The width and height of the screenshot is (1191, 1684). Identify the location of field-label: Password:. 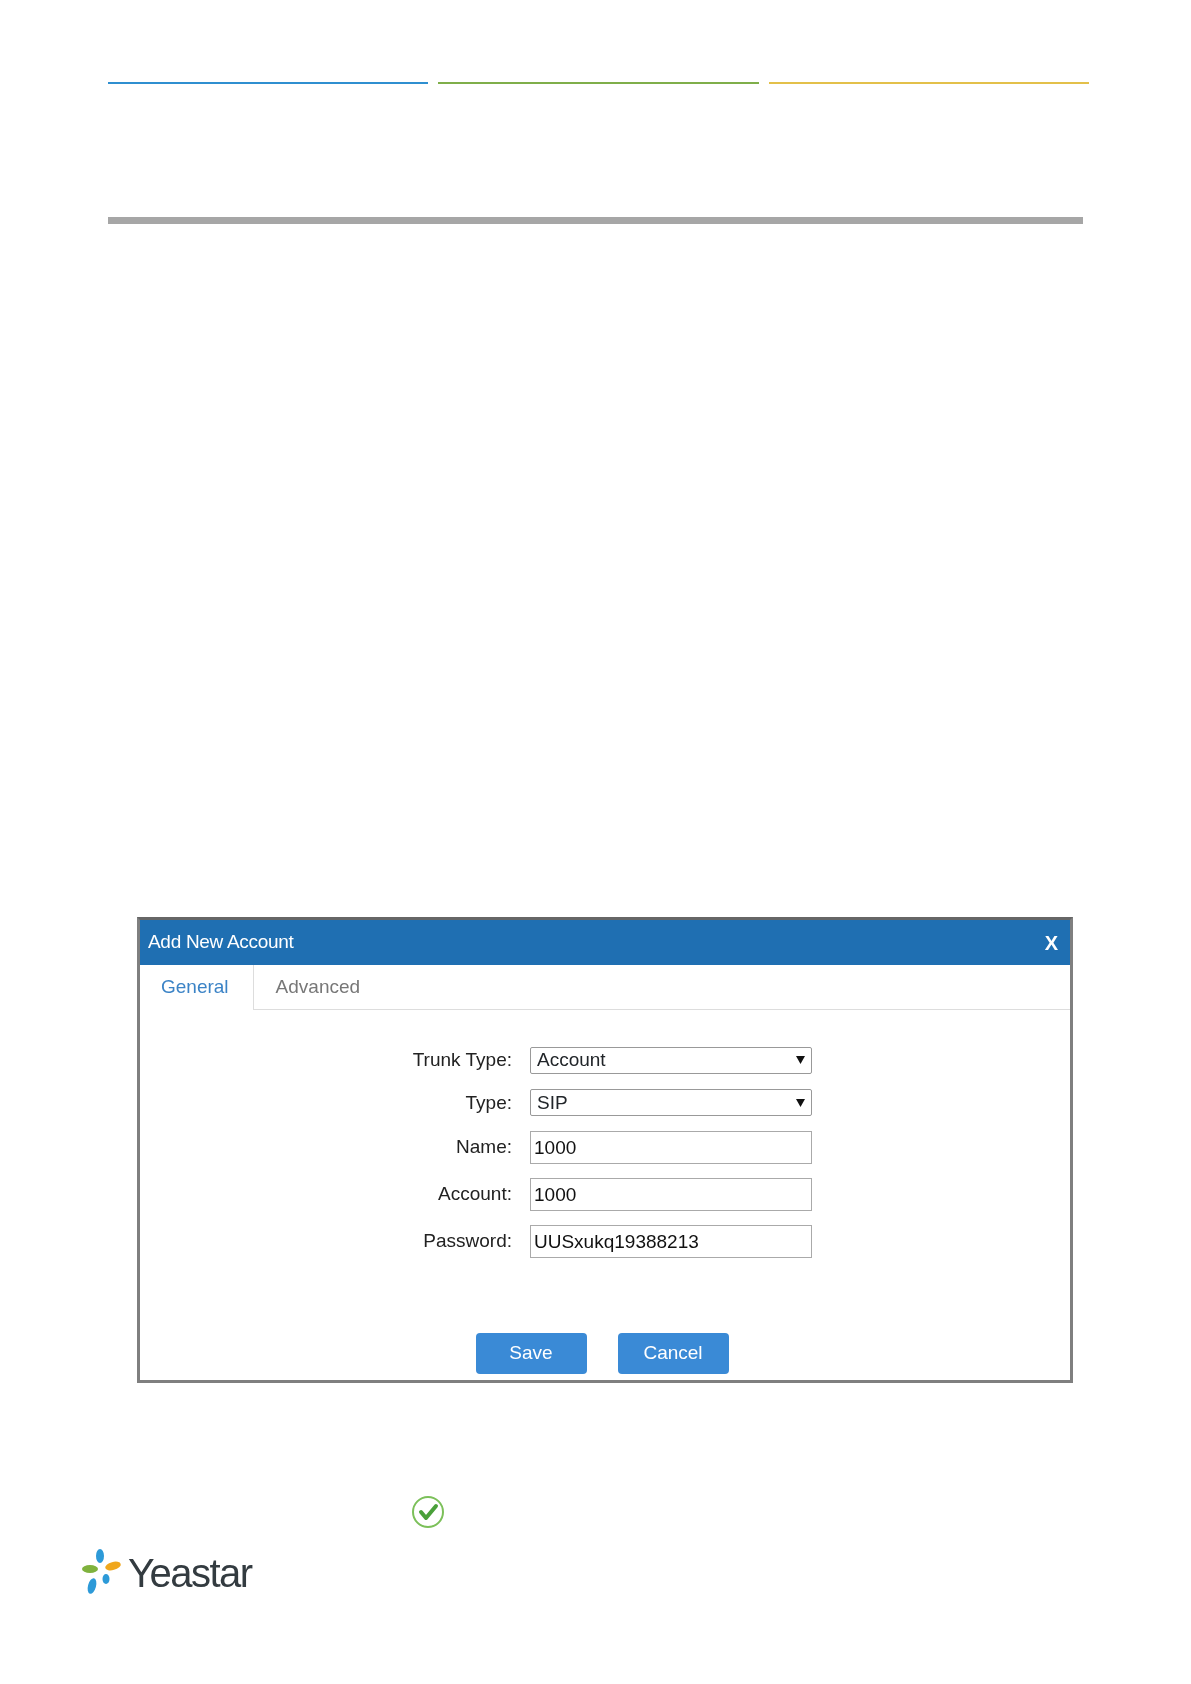
(467, 1241).